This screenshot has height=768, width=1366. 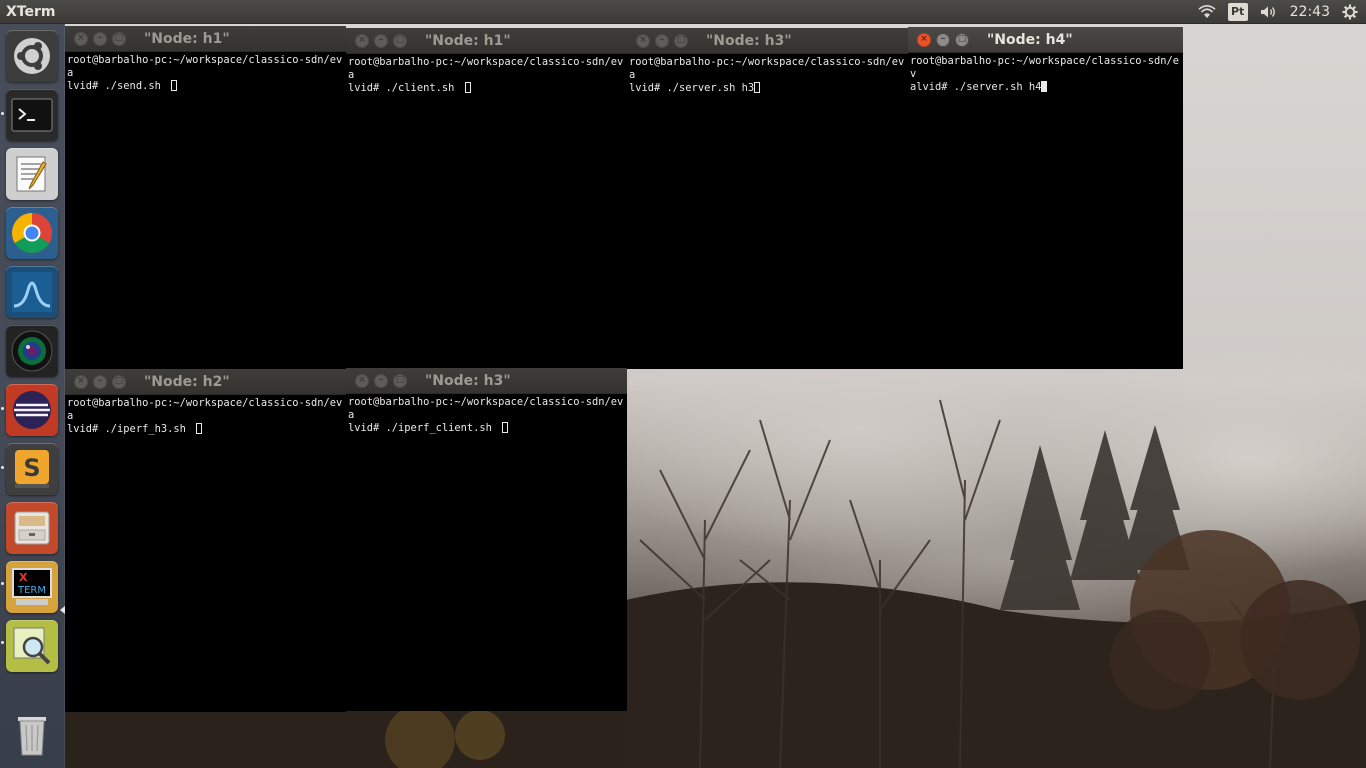 What do you see at coordinates (1282, 12) in the screenshot?
I see `indicator-area: Pt 22:43` at bounding box center [1282, 12].